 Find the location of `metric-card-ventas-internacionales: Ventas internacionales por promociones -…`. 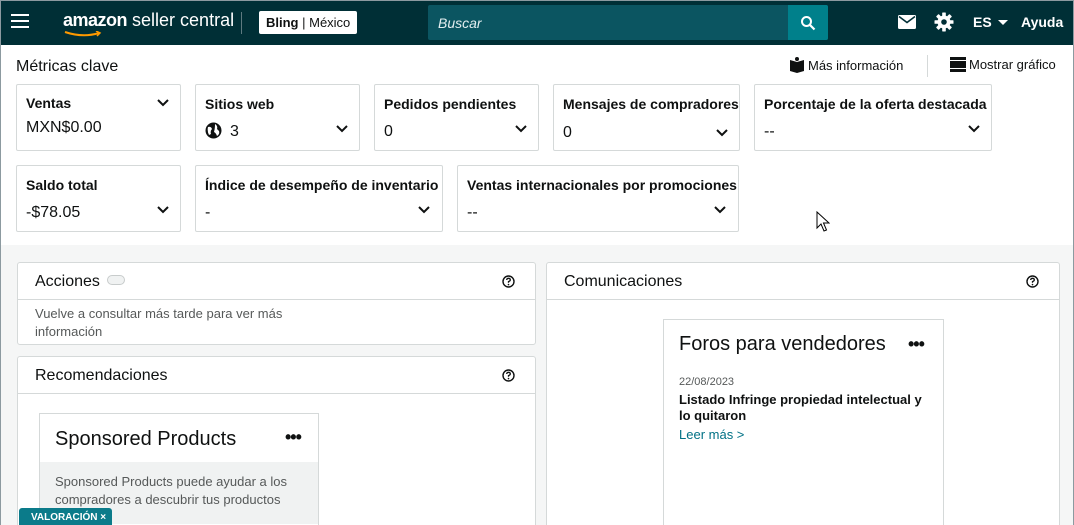

metric-card-ventas-internacionales: Ventas internacionales por promociones -… is located at coordinates (598, 198).